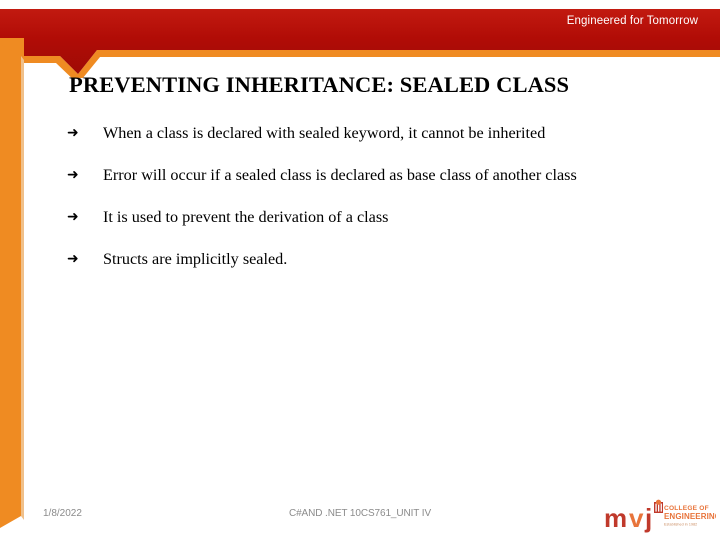  I want to click on logo-wordmark-v: v, so click(636, 518).